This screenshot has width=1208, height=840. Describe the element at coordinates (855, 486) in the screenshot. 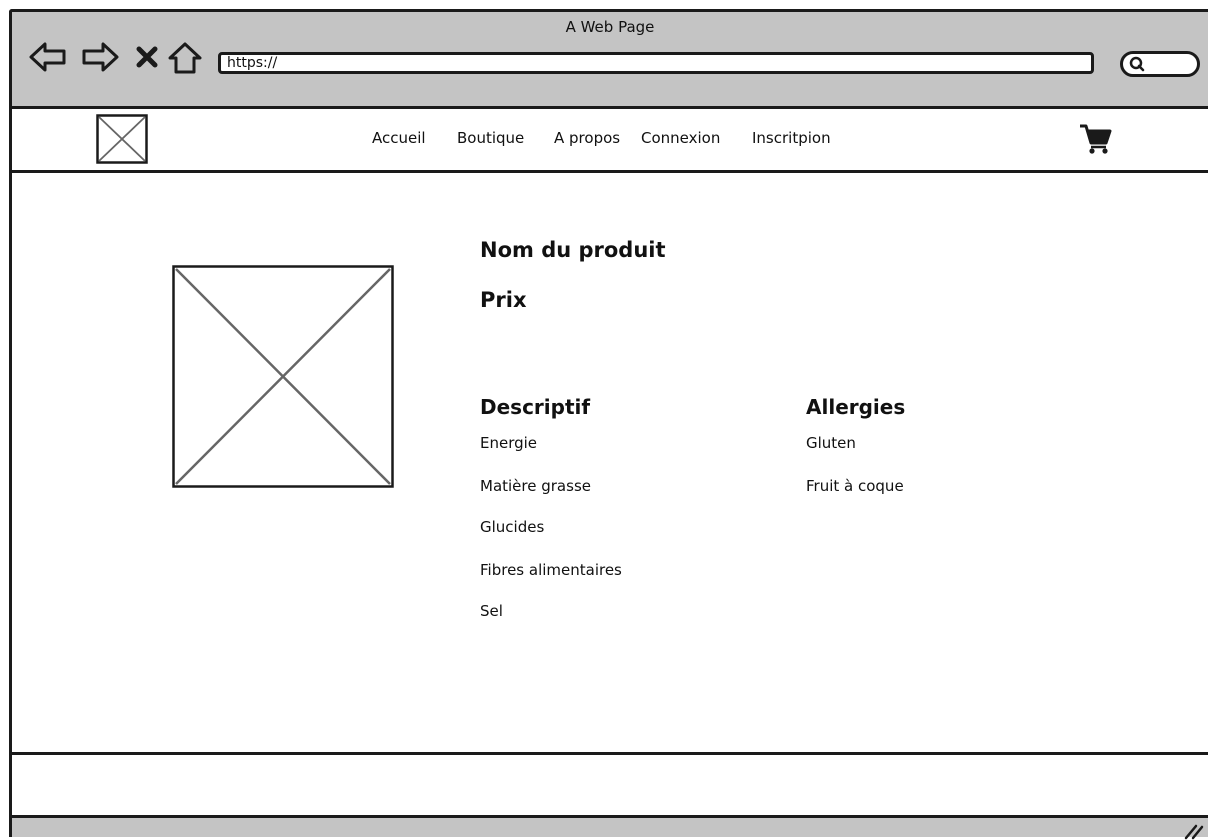

I see `allergy-item: Fruit à coque` at that location.